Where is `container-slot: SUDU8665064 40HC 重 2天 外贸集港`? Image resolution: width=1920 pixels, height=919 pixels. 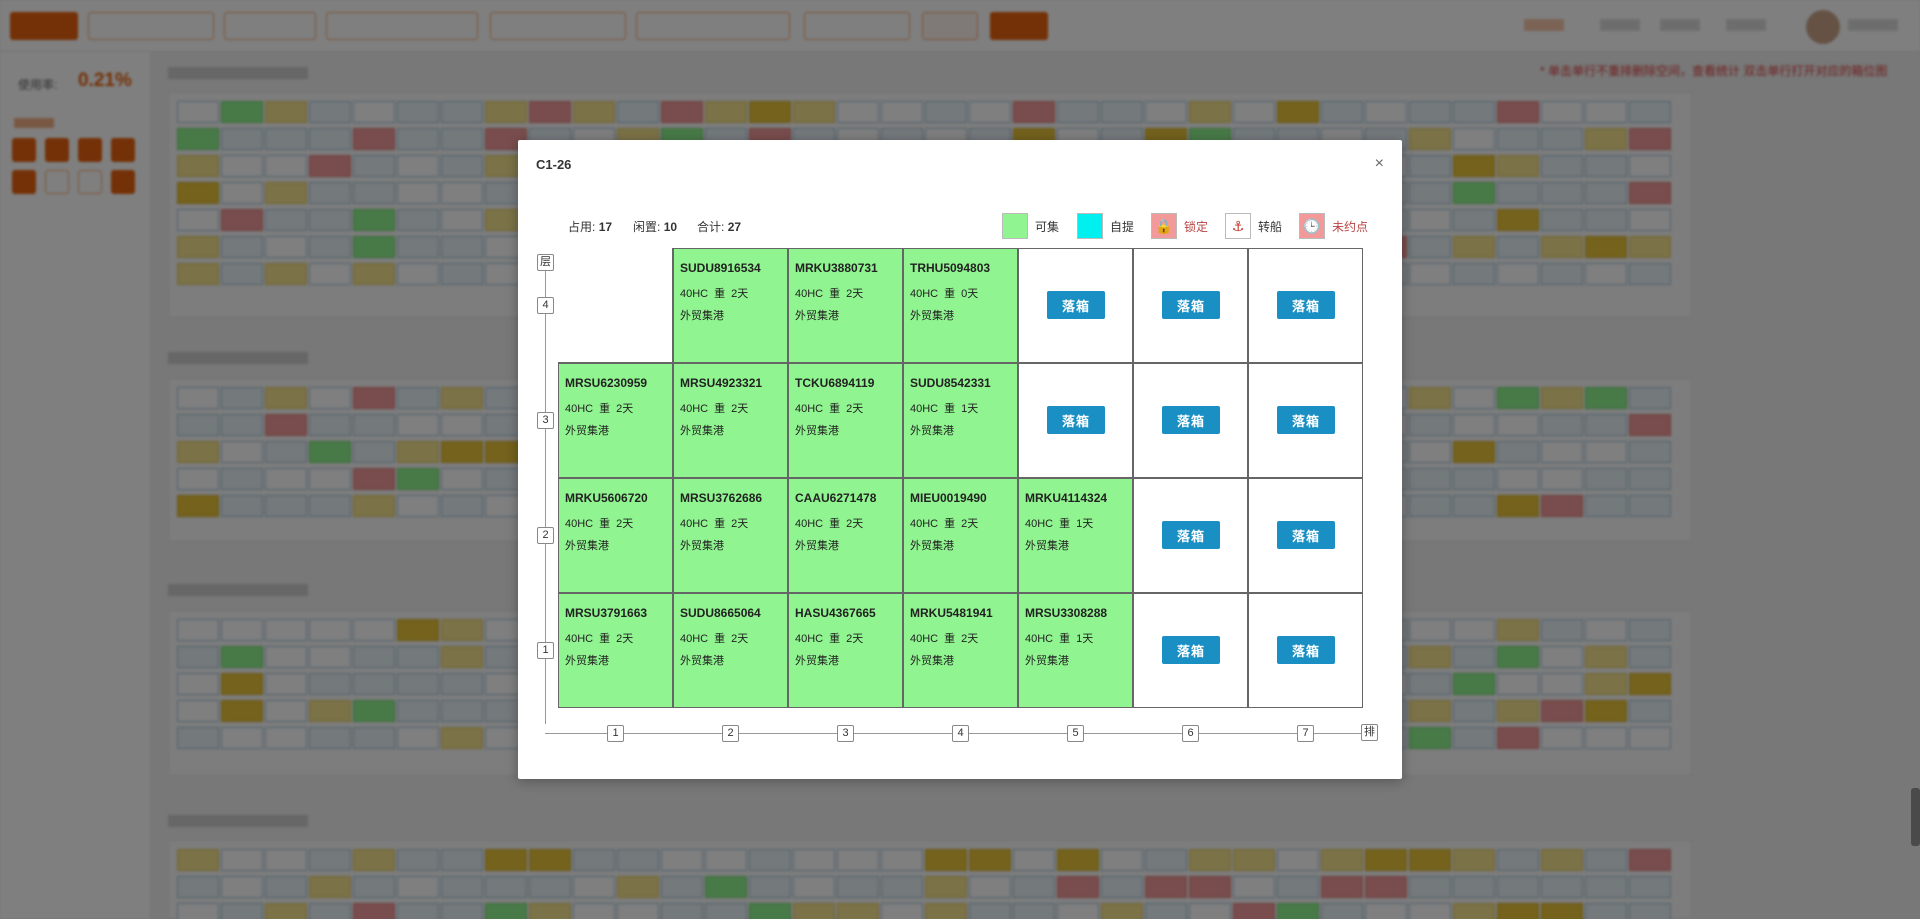 container-slot: SUDU8665064 40HC 重 2天 外贸集港 is located at coordinates (730, 650).